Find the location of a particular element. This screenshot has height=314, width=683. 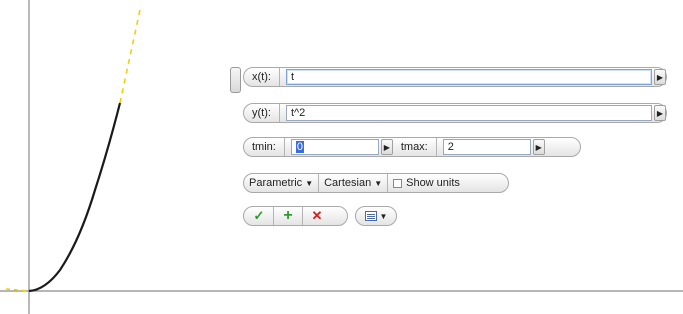

coords-dropdown-label: Cartesian is located at coordinates (348, 183).